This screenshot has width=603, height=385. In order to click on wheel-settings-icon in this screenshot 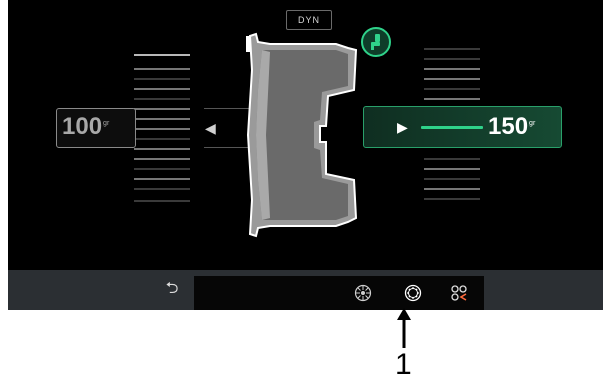, I will do `click(363, 293)`.